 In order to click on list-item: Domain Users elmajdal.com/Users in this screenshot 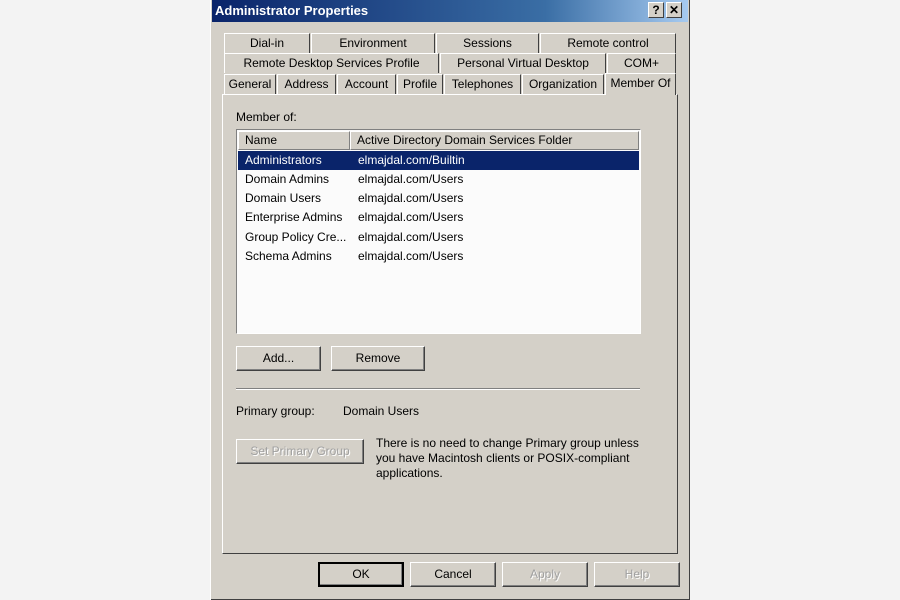, I will do `click(438, 198)`.